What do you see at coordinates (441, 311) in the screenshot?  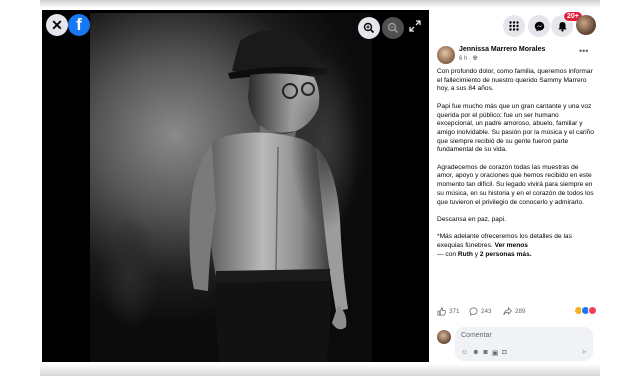 I see `thumbs-up-icon` at bounding box center [441, 311].